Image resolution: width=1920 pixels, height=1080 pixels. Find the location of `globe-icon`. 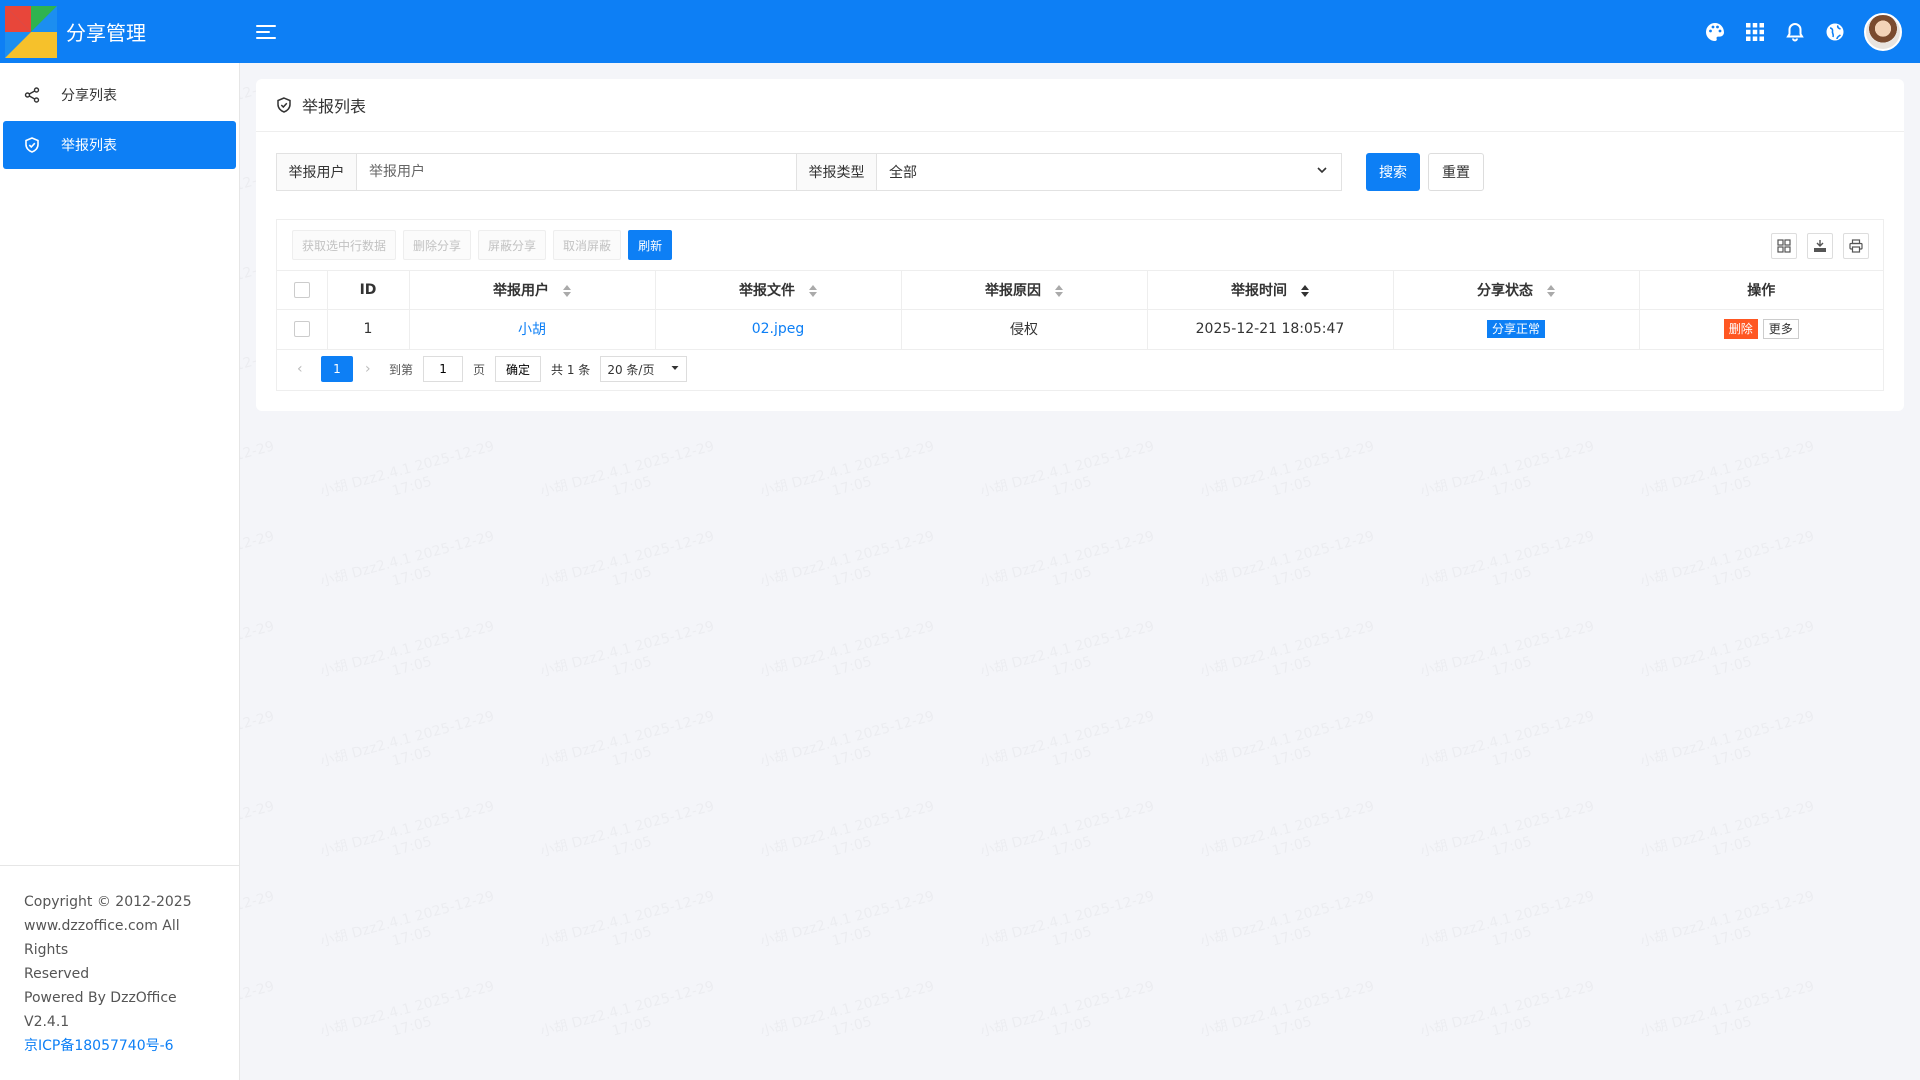

globe-icon is located at coordinates (1835, 32).